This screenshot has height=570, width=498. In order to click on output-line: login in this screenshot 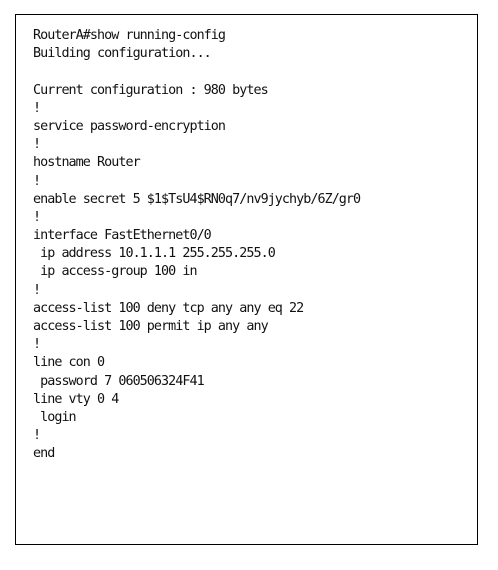, I will do `click(55, 417)`.